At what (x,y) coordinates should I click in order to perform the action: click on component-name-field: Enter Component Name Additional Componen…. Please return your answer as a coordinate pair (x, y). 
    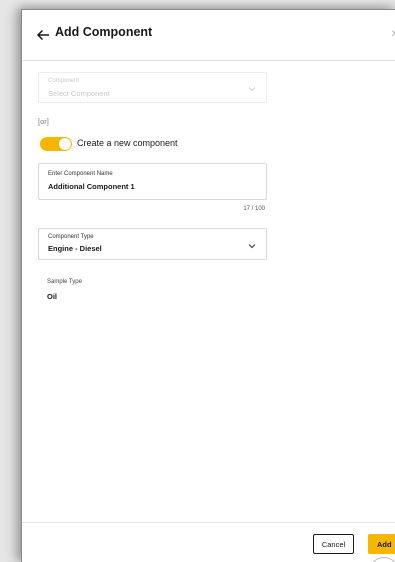
    Looking at the image, I should click on (152, 181).